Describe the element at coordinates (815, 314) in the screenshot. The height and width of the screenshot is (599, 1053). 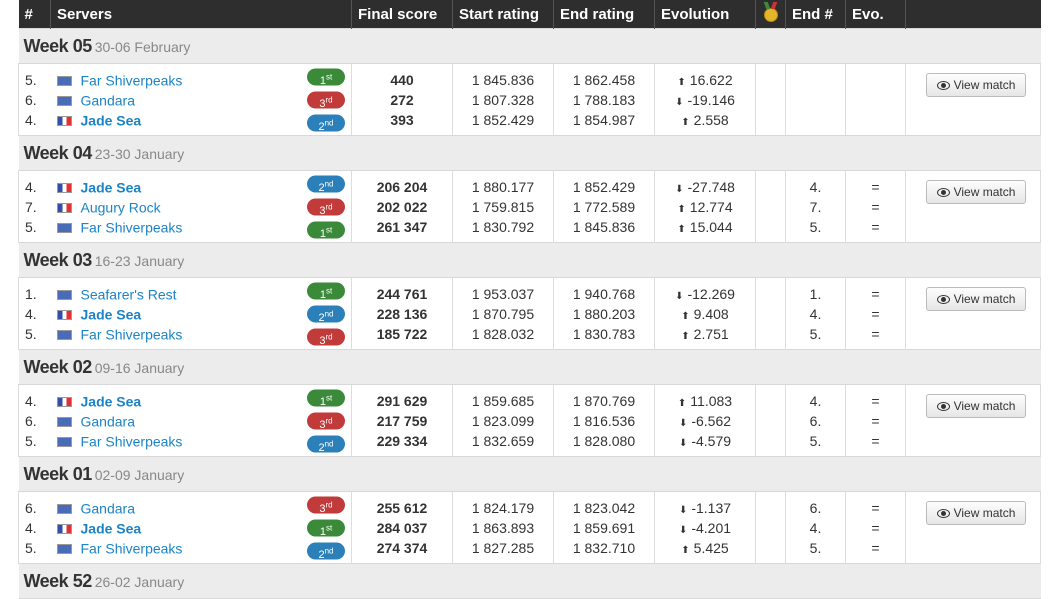
I see `end-rank-cell: 4.` at that location.